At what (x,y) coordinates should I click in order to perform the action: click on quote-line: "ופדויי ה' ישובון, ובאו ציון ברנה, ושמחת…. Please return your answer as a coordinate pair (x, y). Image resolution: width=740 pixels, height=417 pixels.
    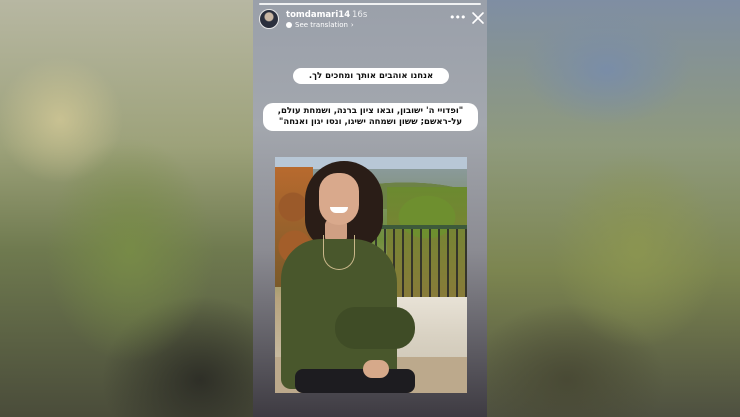
    Looking at the image, I should click on (370, 111).